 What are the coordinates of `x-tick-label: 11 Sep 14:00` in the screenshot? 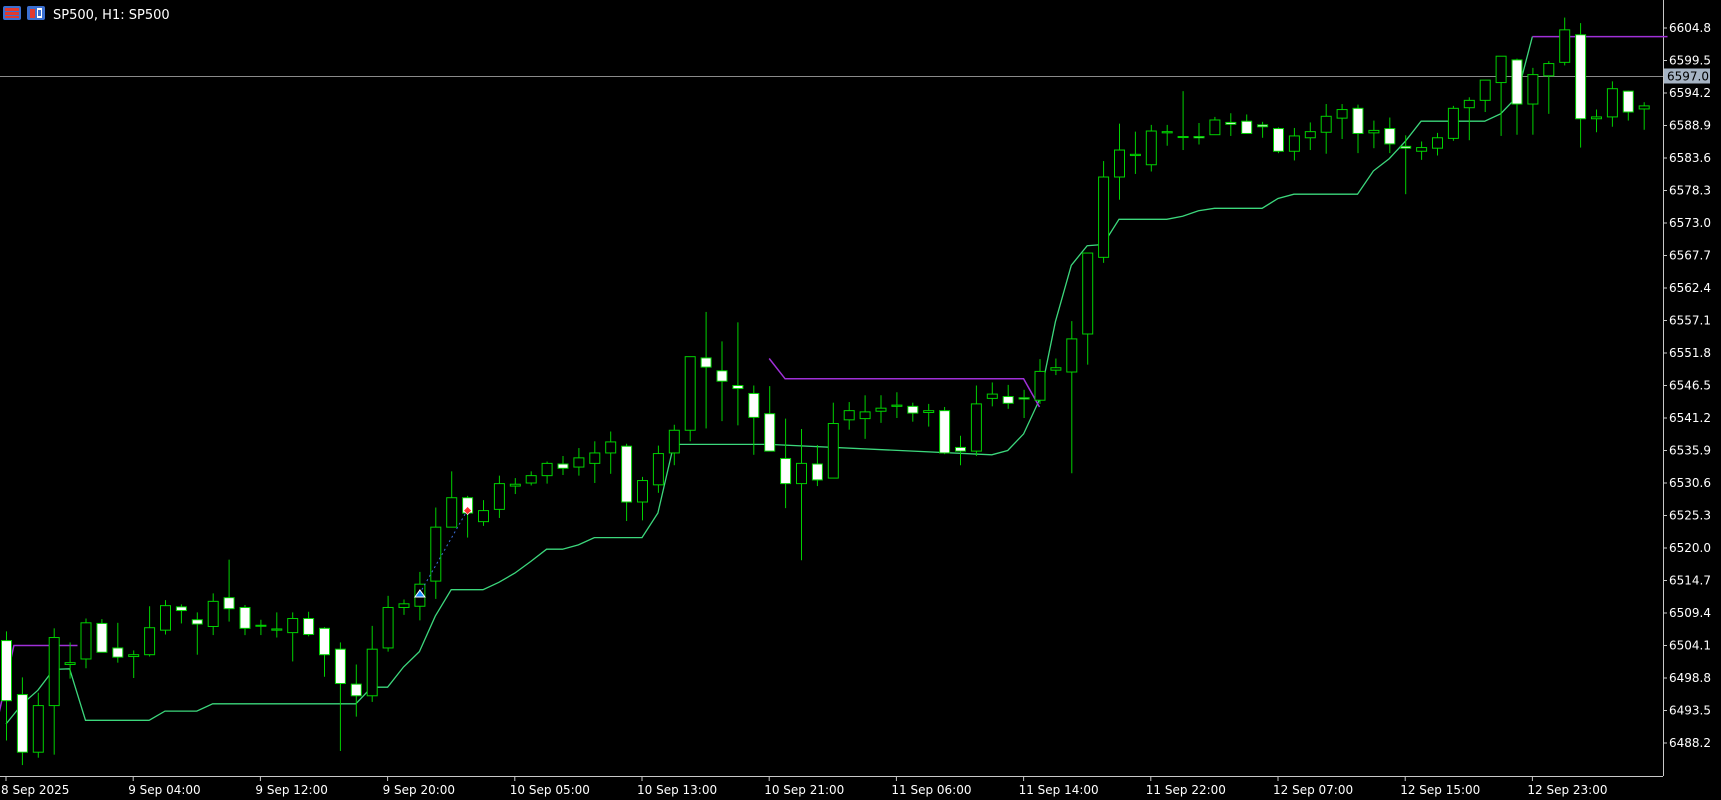 It's located at (1059, 790).